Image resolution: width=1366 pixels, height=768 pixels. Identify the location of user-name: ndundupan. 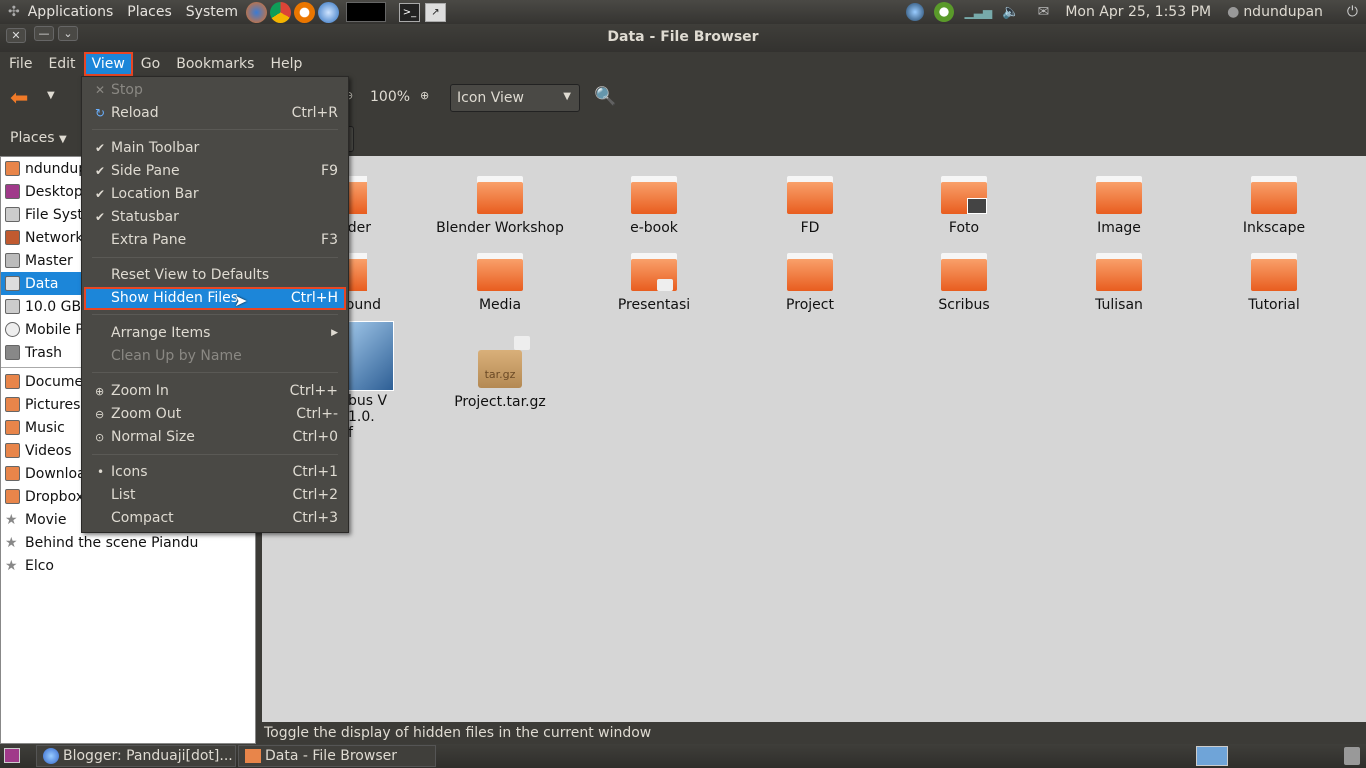
(1283, 12).